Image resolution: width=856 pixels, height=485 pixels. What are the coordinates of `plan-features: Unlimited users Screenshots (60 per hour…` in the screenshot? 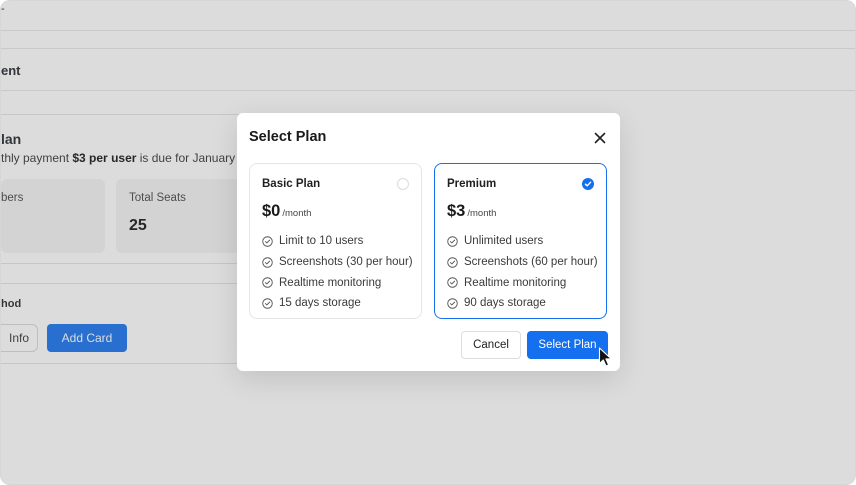 It's located at (522, 272).